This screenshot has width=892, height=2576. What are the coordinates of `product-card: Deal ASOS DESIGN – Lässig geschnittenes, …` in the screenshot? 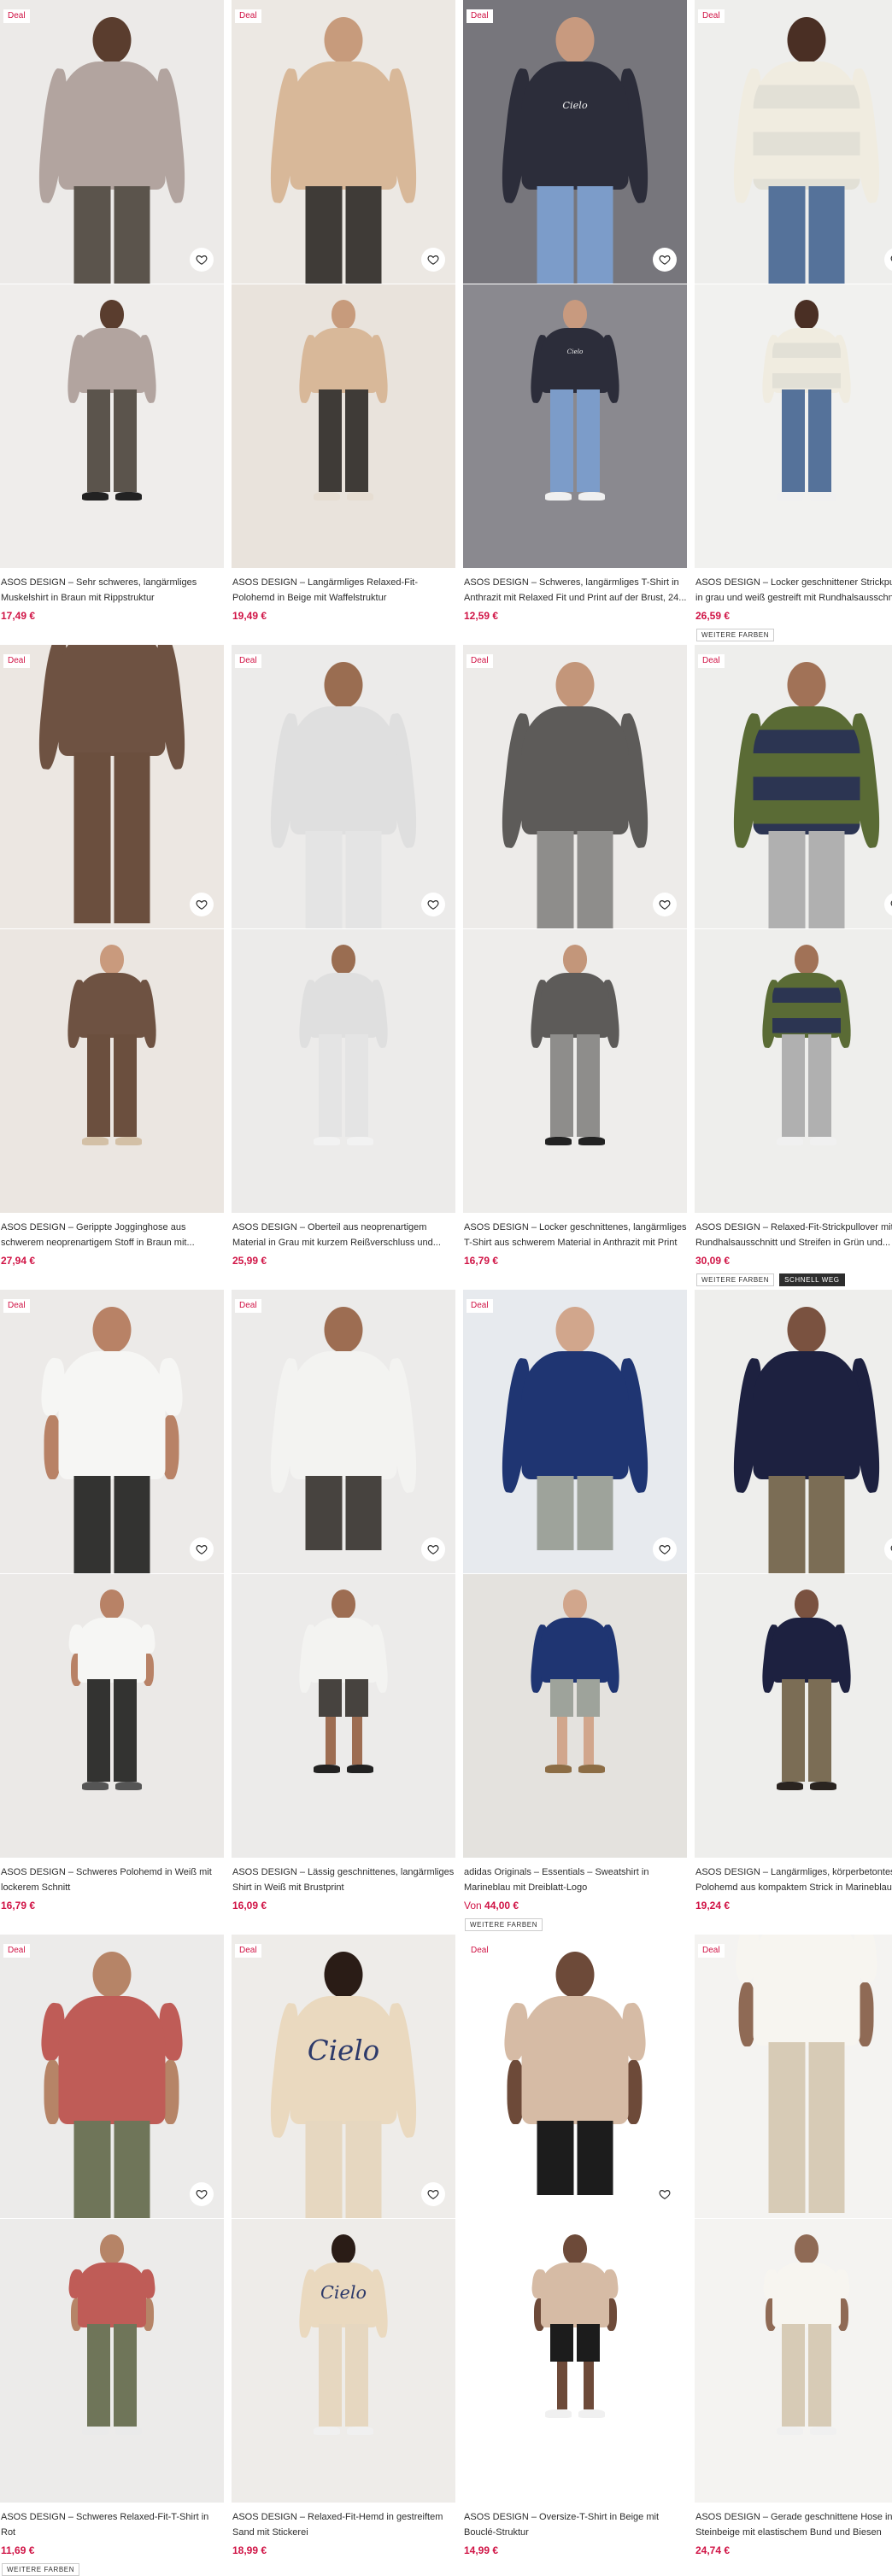 It's located at (344, 1601).